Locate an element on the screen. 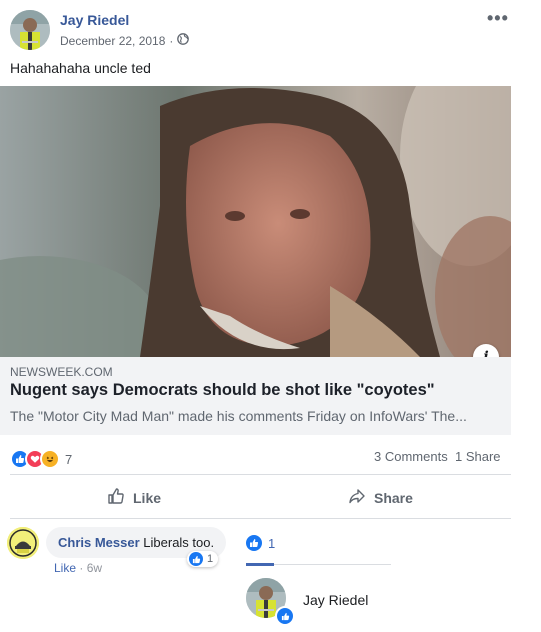 The width and height of the screenshot is (541, 632). commenter-name: Chris Messer is located at coordinates (99, 542).